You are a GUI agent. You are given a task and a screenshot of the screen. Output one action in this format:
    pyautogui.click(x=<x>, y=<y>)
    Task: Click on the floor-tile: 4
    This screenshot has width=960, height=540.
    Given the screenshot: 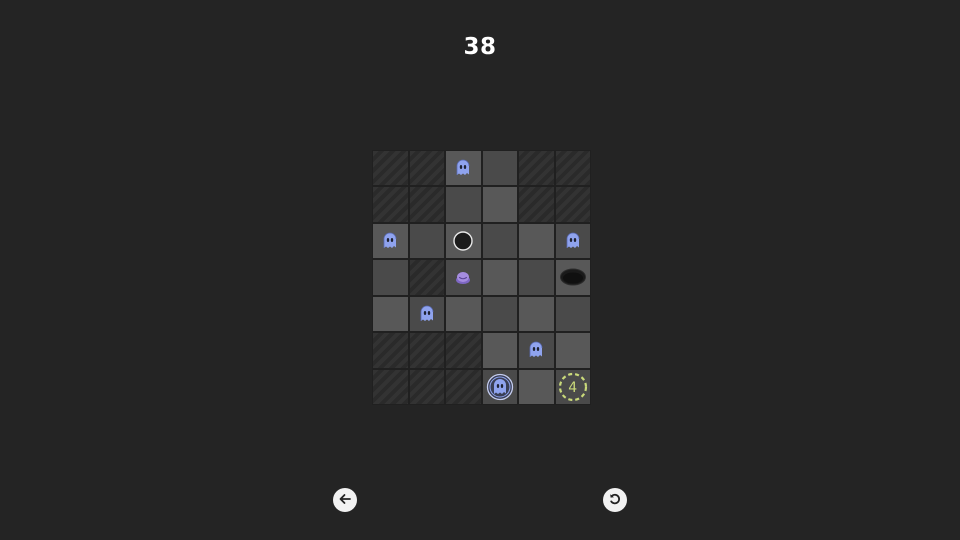 What is the action you would take?
    pyautogui.click(x=572, y=386)
    